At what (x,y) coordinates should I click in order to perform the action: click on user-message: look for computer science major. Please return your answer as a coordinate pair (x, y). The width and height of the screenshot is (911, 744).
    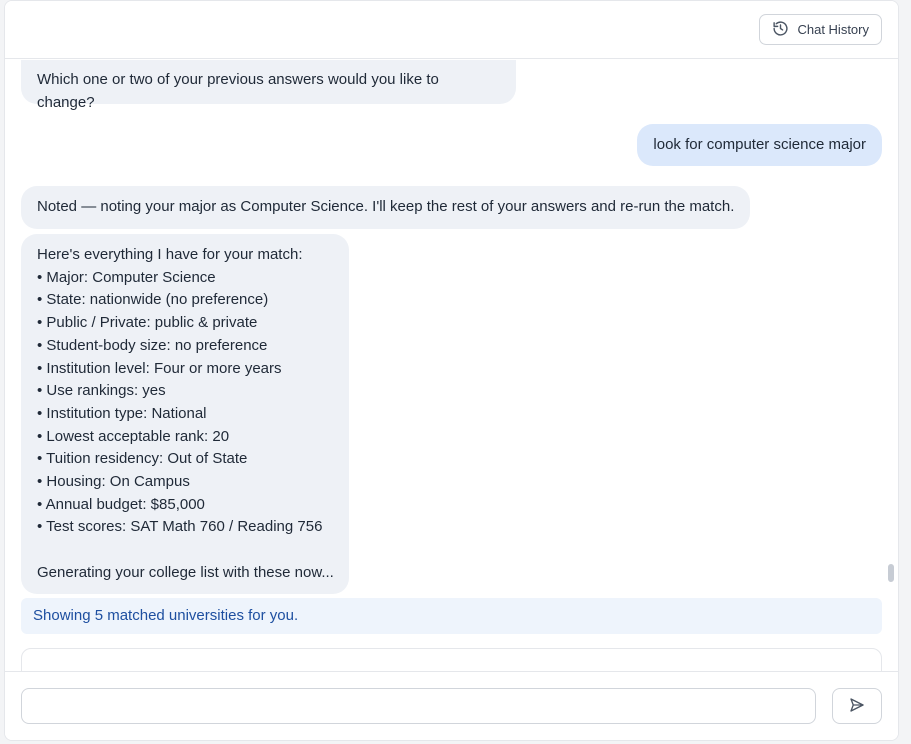
    Looking at the image, I should click on (759, 145).